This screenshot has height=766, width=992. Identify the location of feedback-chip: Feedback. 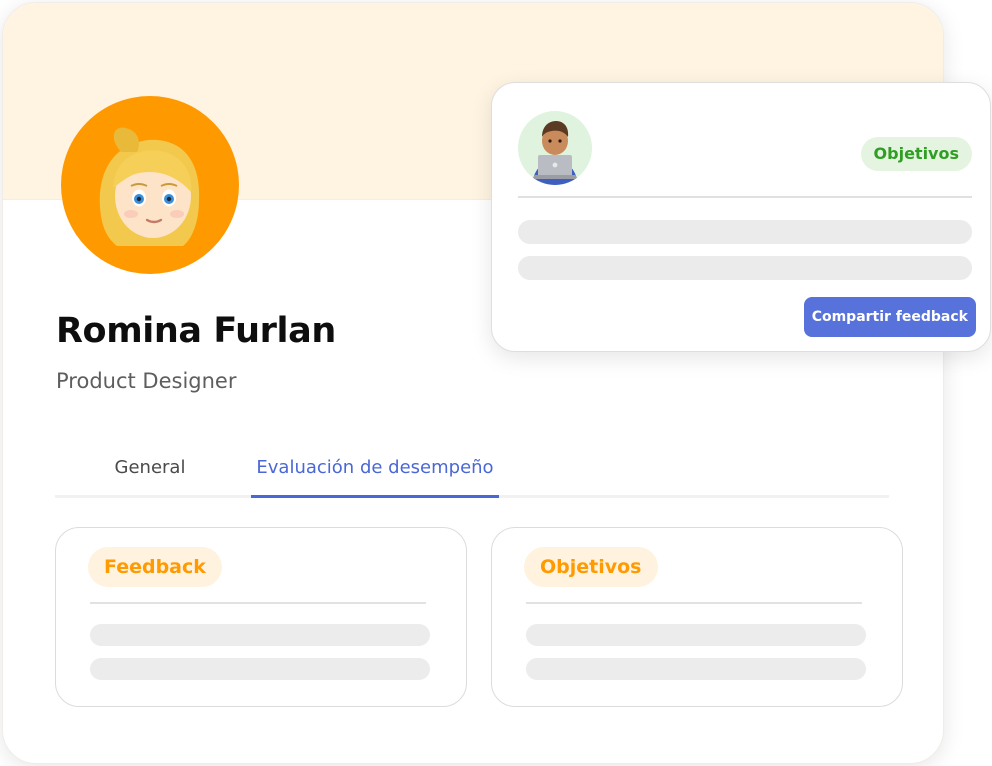
(155, 567).